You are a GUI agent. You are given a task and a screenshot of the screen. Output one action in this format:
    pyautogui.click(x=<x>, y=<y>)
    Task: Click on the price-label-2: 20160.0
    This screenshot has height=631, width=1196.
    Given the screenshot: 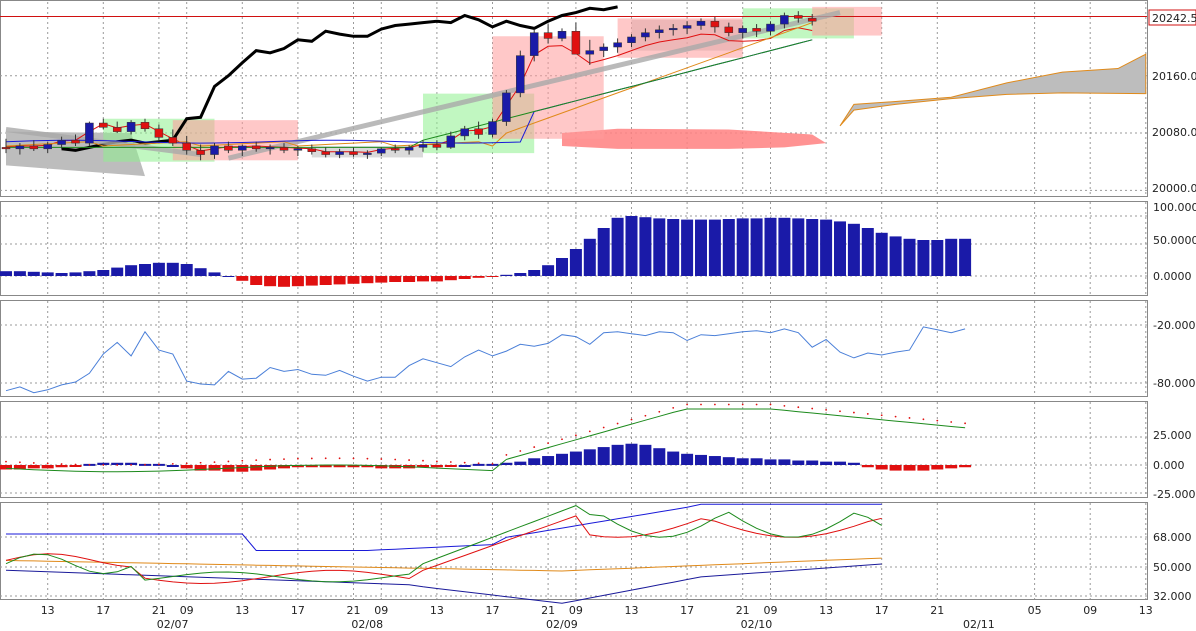 What is the action you would take?
    pyautogui.click(x=1174, y=76)
    